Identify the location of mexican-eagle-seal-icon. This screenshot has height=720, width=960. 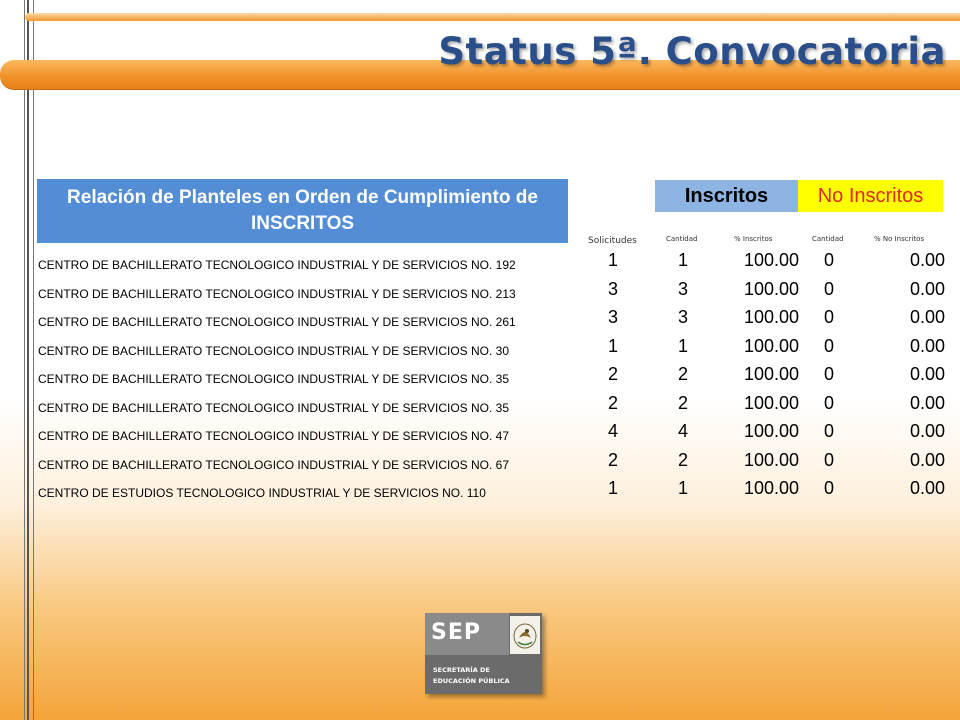
(525, 635).